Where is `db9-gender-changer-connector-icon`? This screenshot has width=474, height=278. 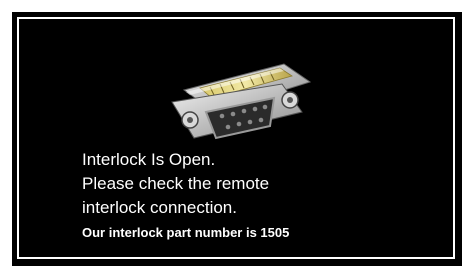 db9-gender-changer-connector-icon is located at coordinates (241, 101).